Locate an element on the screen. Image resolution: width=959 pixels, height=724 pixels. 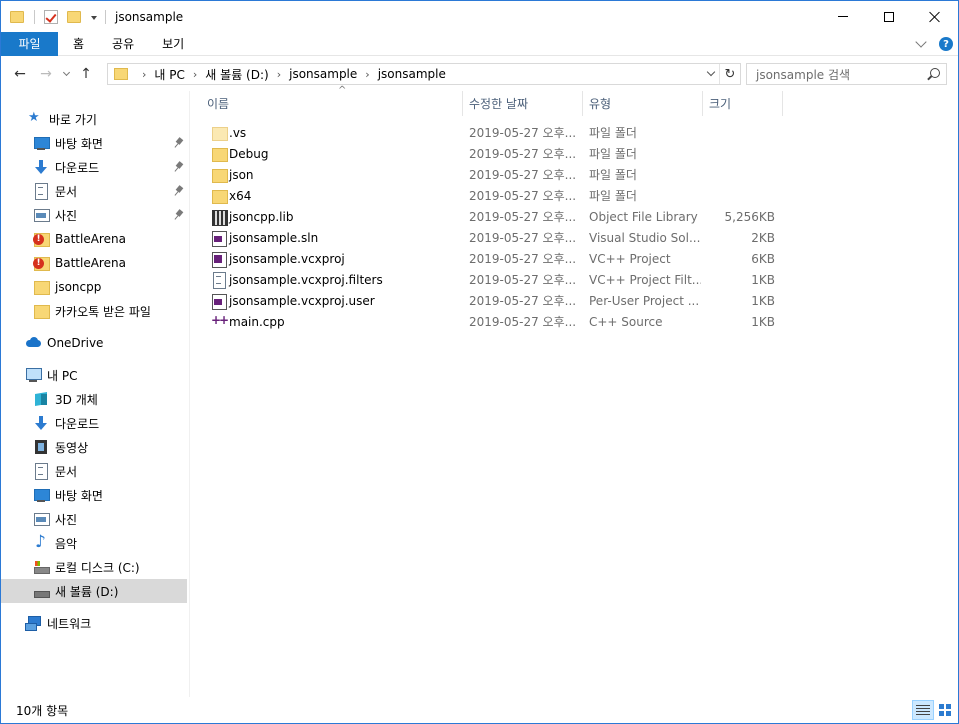
file-name: .vs is located at coordinates (238, 132).